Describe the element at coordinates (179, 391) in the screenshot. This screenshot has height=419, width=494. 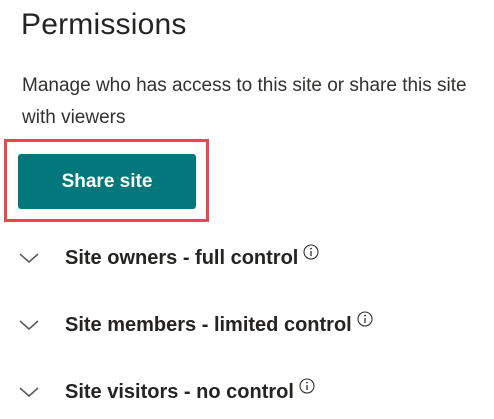
I see `group-label: Site visitors - no control` at that location.